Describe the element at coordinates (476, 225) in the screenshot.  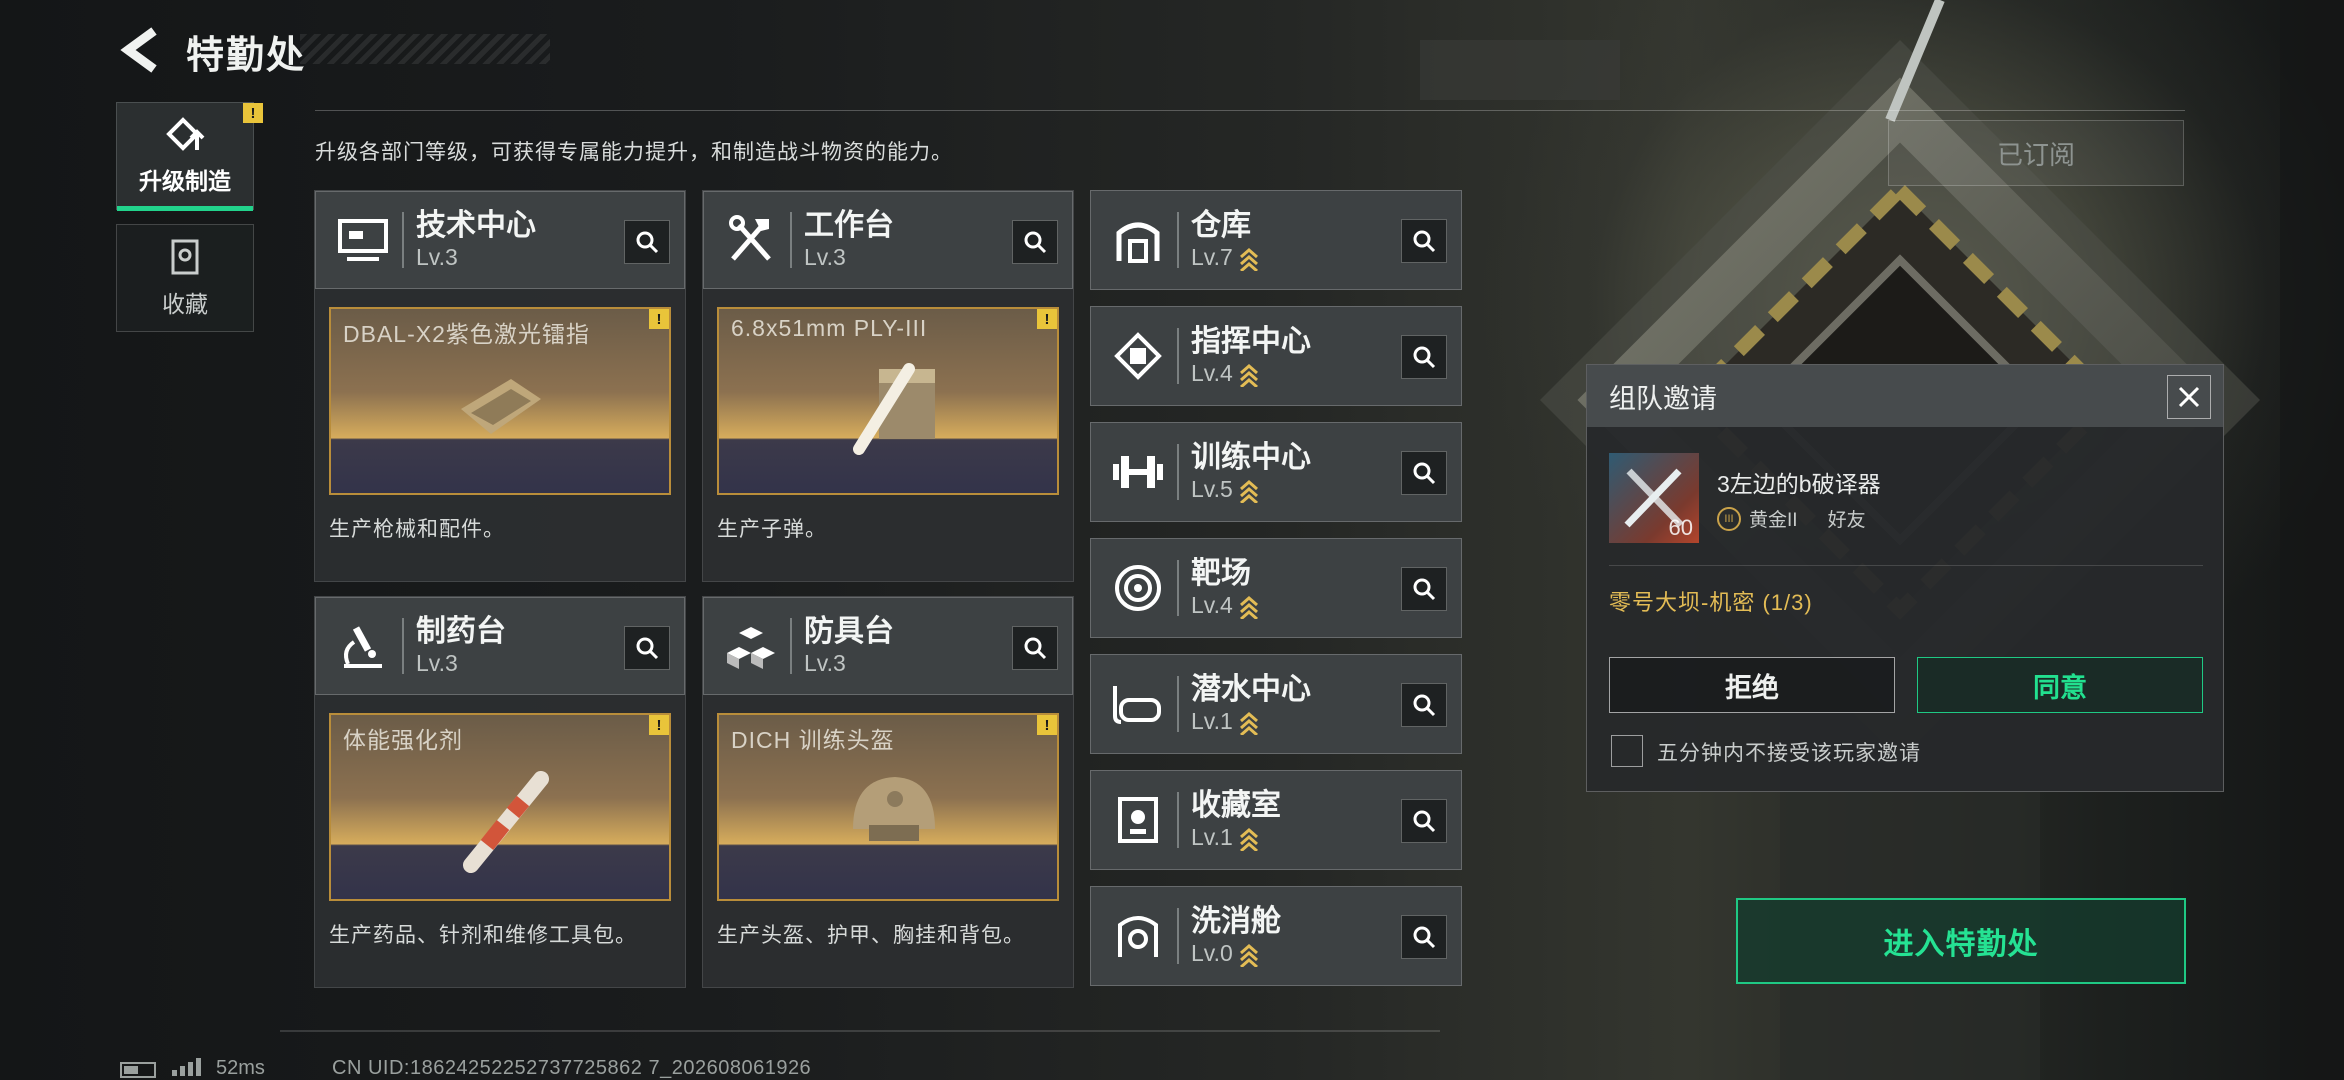
I see `department-name: 技术中心` at that location.